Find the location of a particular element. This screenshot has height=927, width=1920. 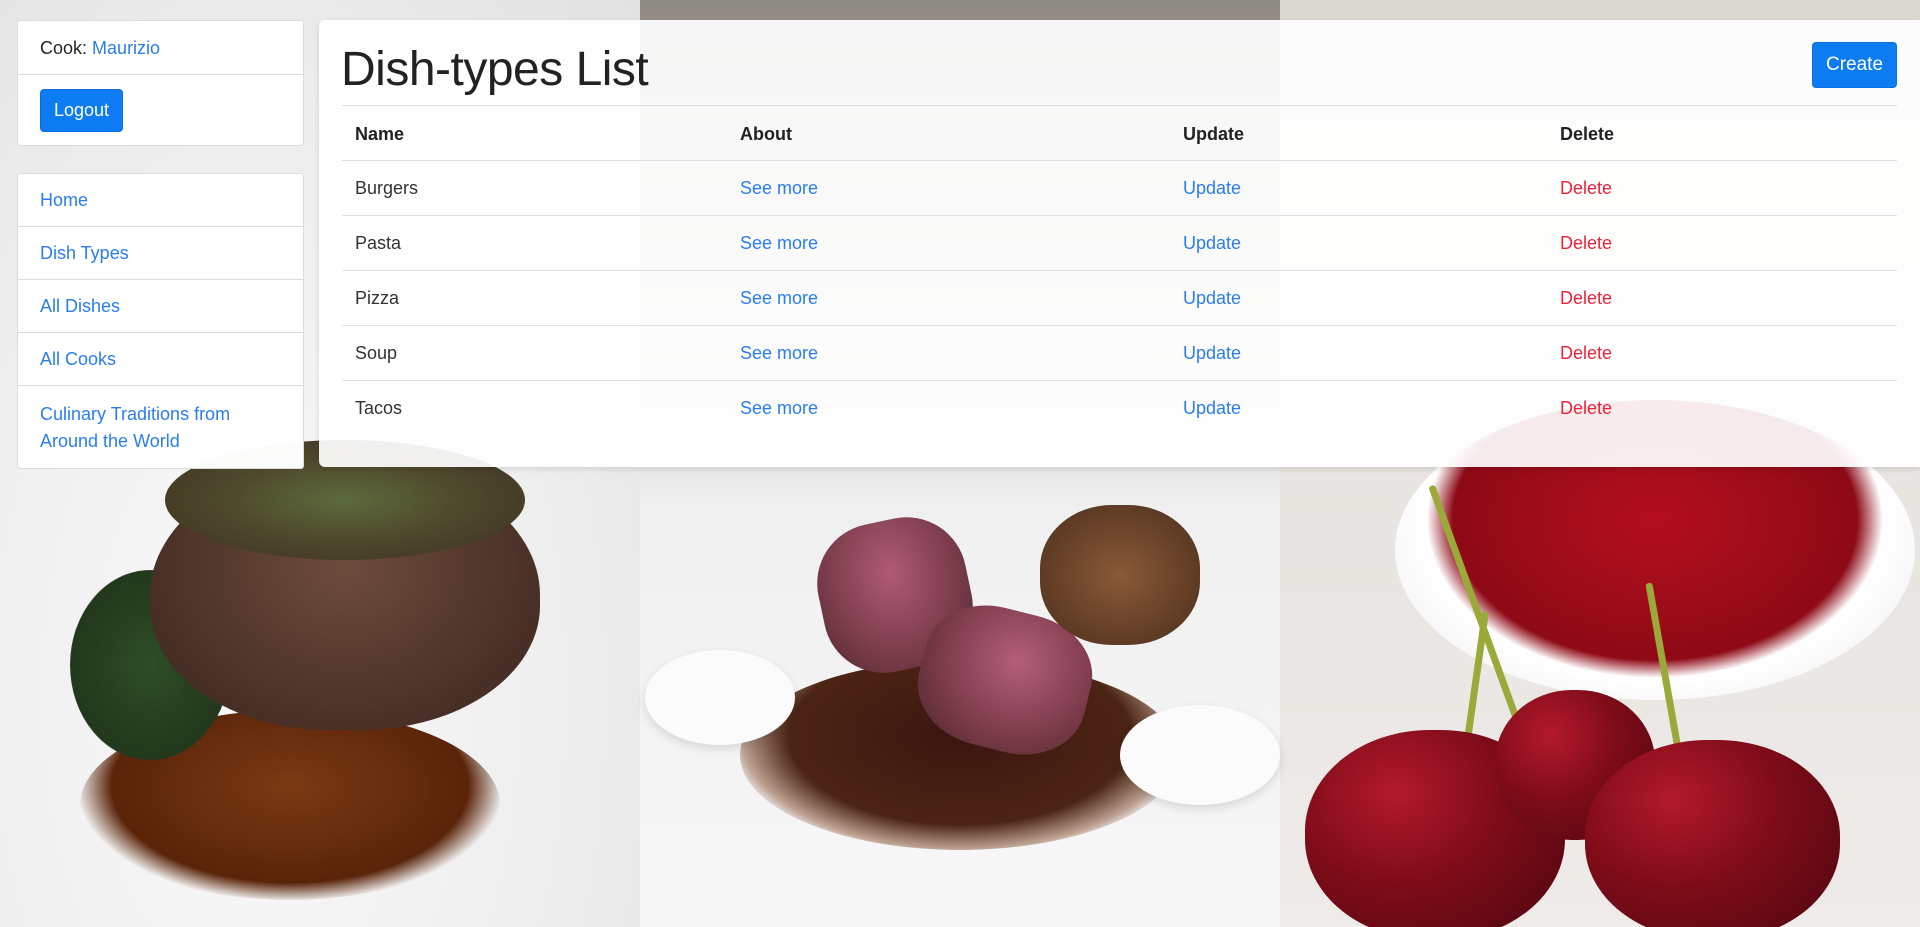

table-row: Soup See more Update Delete is located at coordinates (1119, 353).